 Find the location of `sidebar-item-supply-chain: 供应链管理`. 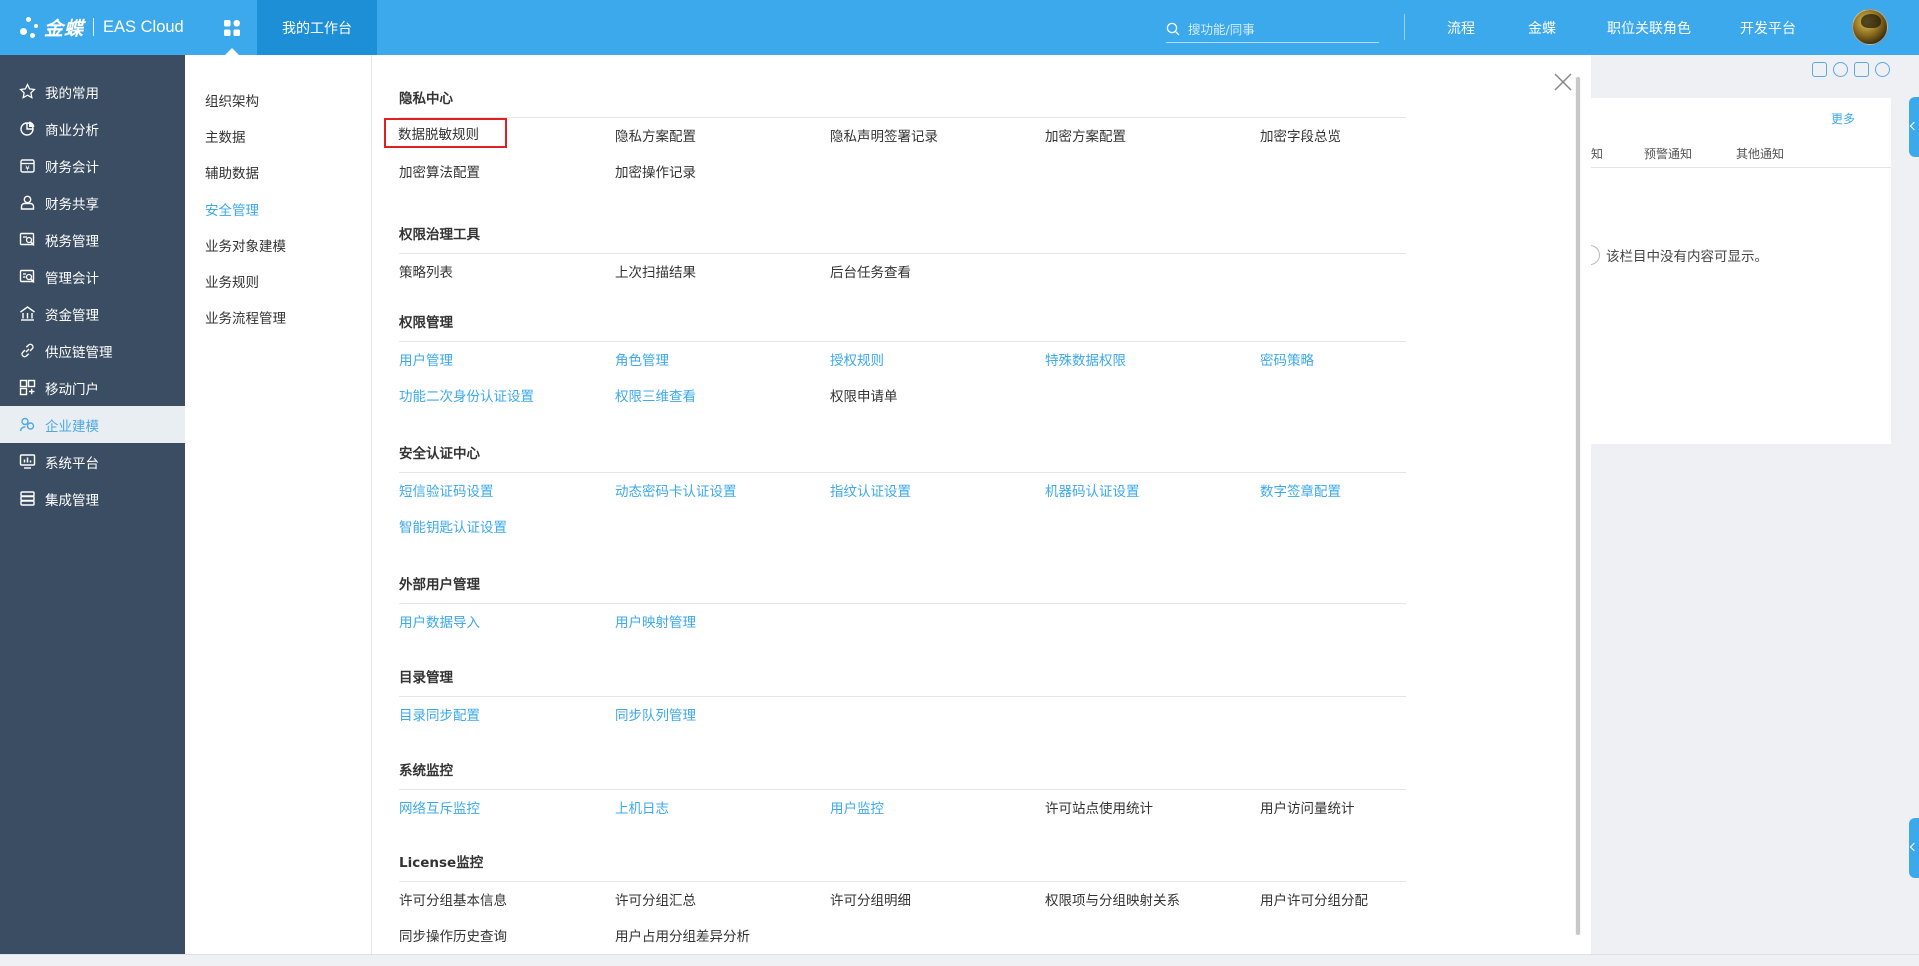

sidebar-item-supply-chain: 供应链管理 is located at coordinates (92, 350).